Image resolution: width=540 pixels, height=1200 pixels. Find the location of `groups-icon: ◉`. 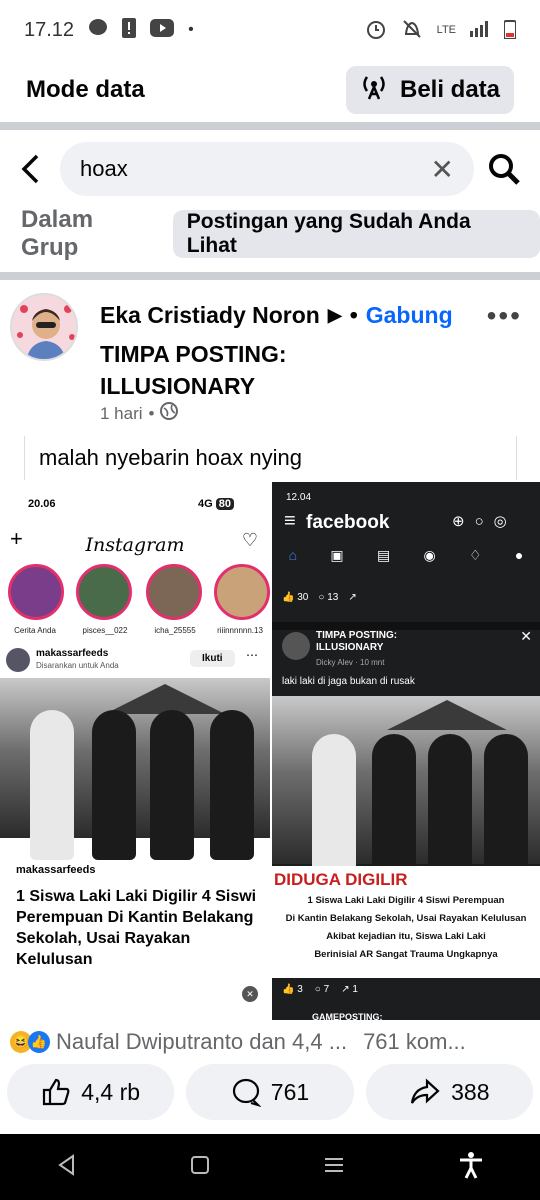

groups-icon: ◉ is located at coordinates (429, 554).